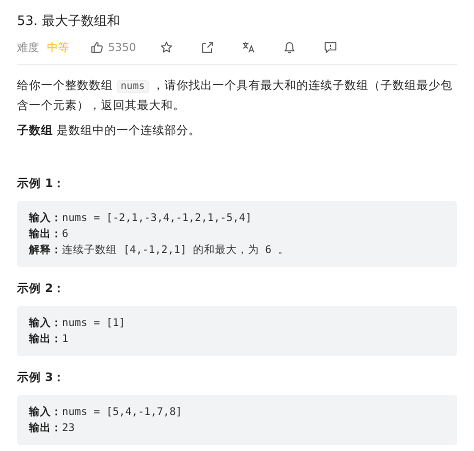  What do you see at coordinates (49, 234) in the screenshot?
I see `example-line: 输出：6` at bounding box center [49, 234].